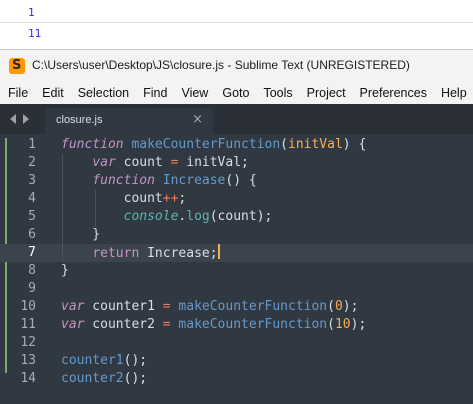 This screenshot has width=473, height=404. I want to click on code-line: 9, so click(236, 289).